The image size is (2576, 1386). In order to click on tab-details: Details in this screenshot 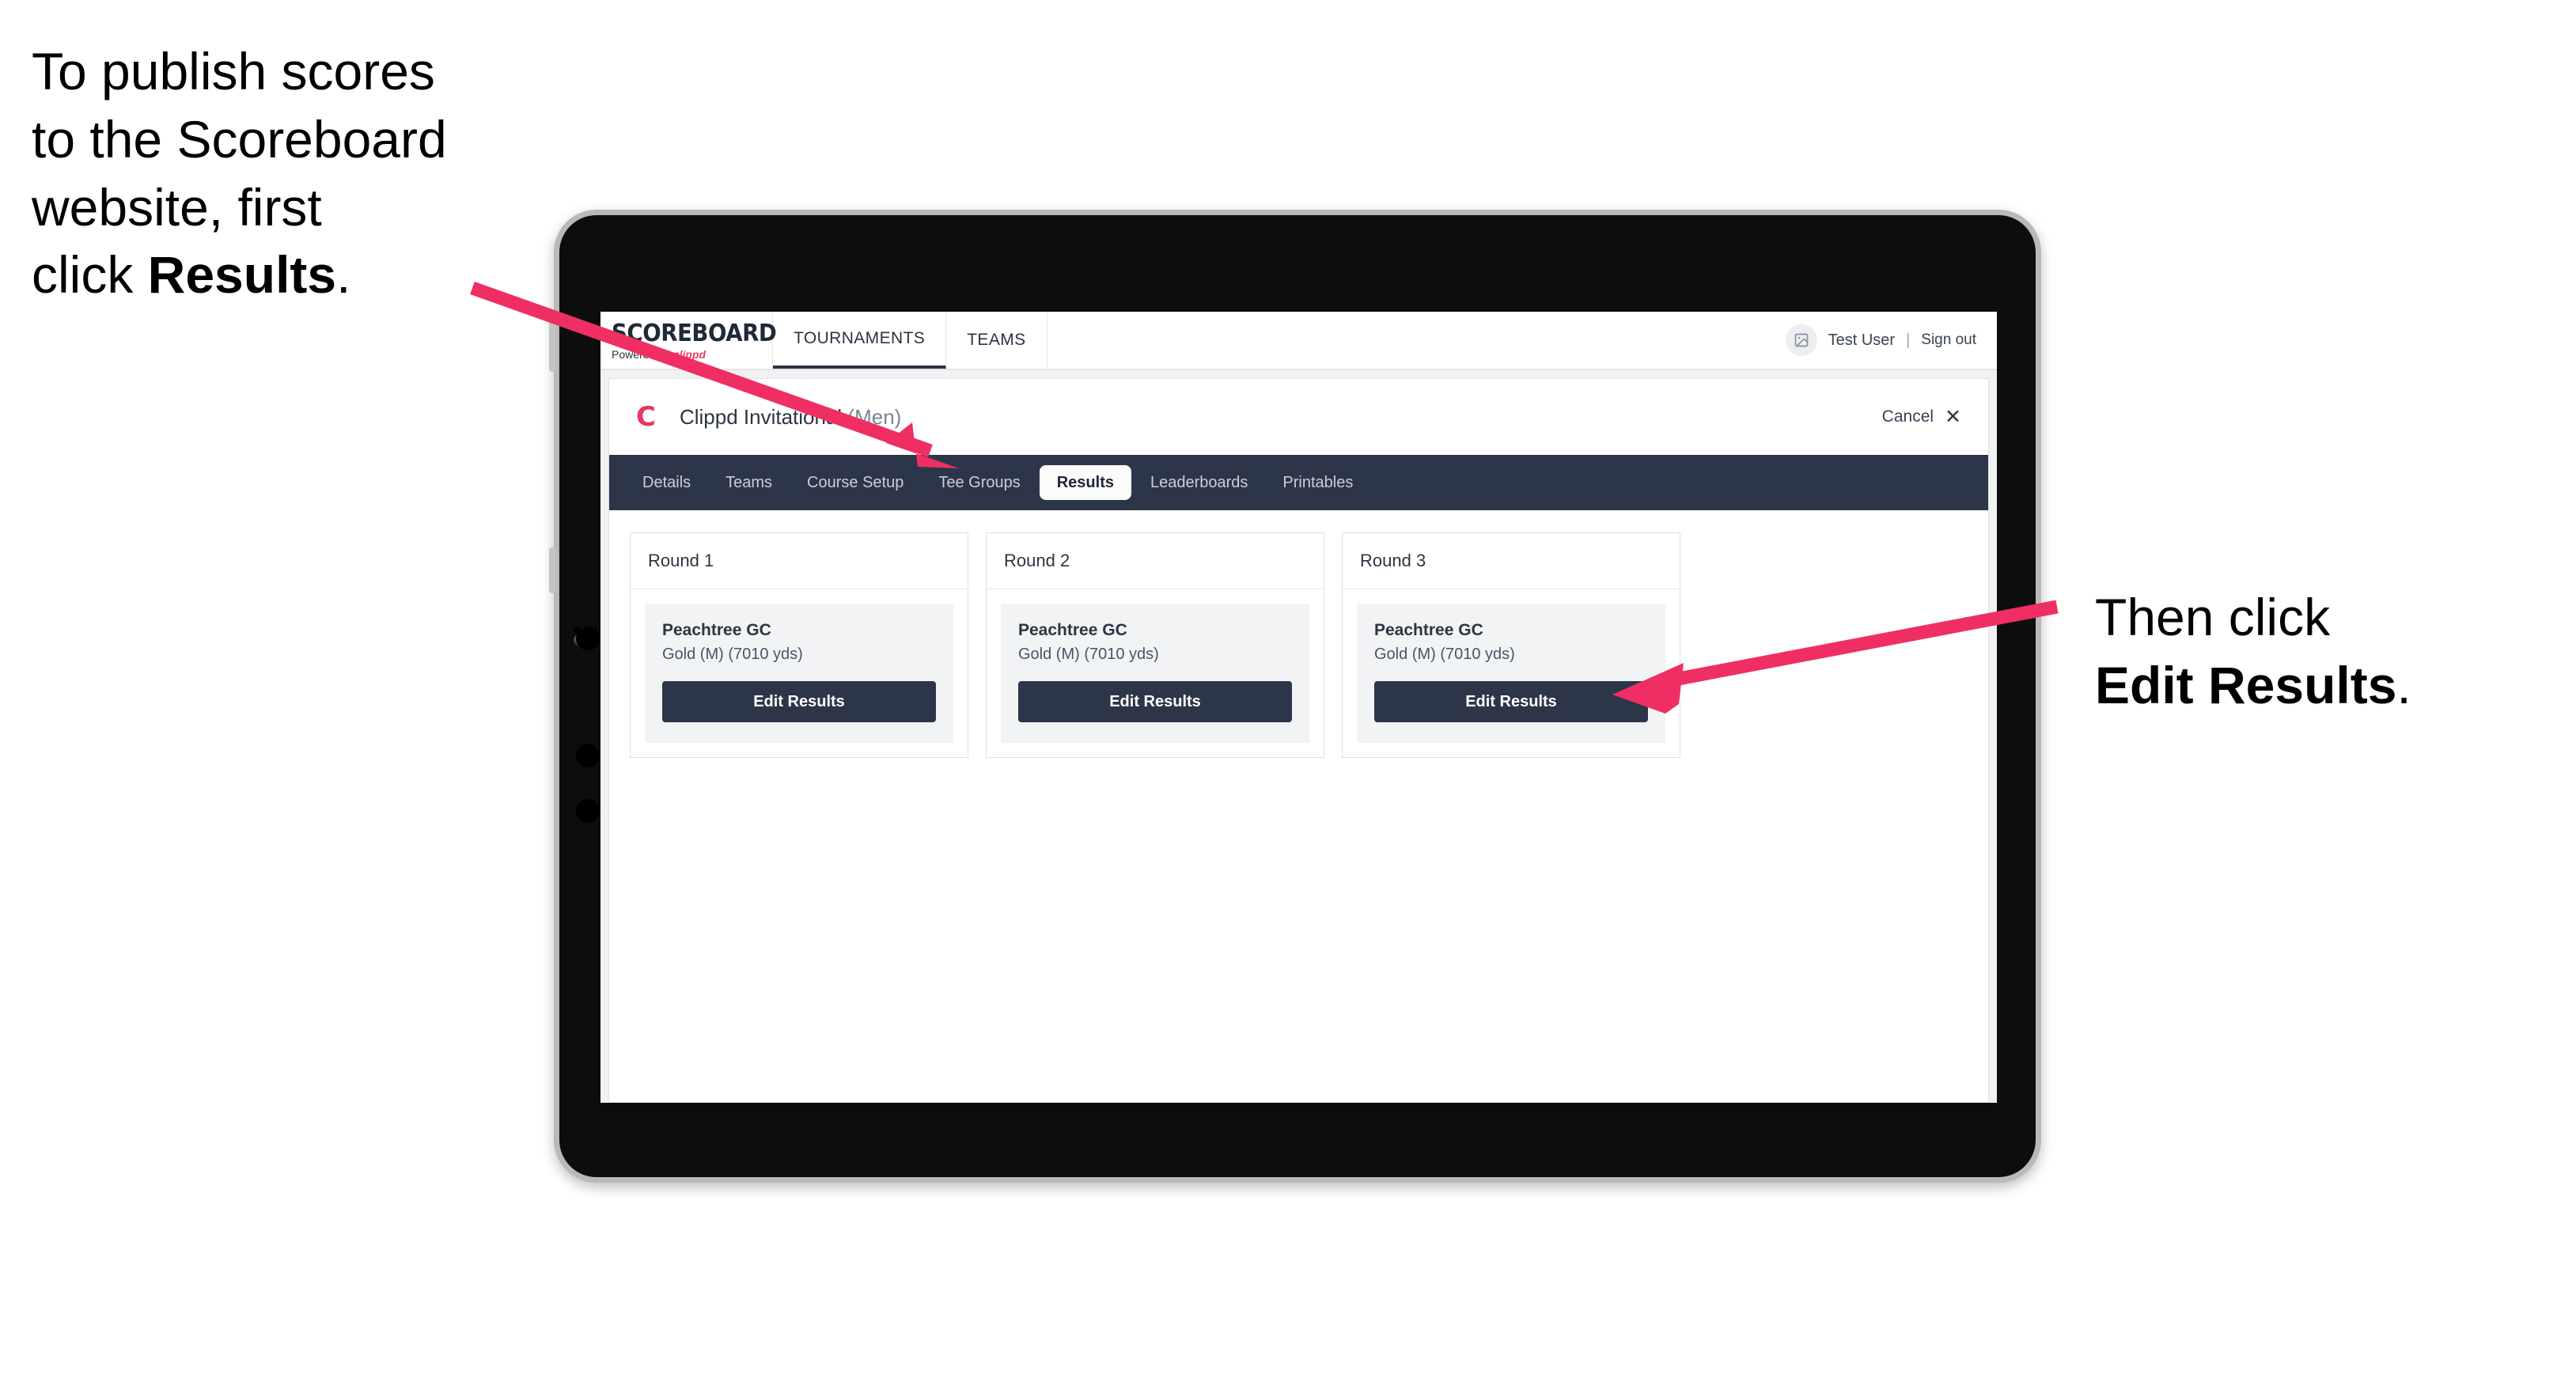, I will do `click(667, 483)`.